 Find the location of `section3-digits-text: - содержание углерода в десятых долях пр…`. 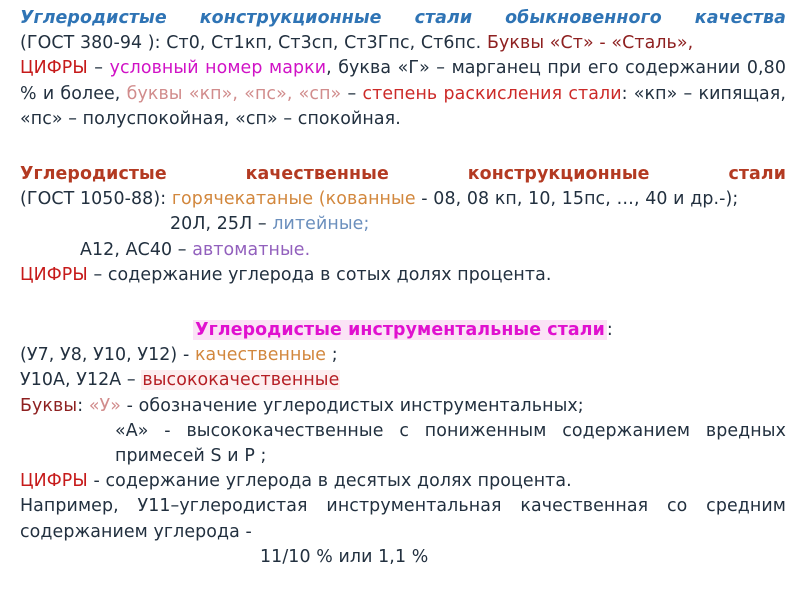

section3-digits-text: - содержание углерода в десятых долях пр… is located at coordinates (329, 481).